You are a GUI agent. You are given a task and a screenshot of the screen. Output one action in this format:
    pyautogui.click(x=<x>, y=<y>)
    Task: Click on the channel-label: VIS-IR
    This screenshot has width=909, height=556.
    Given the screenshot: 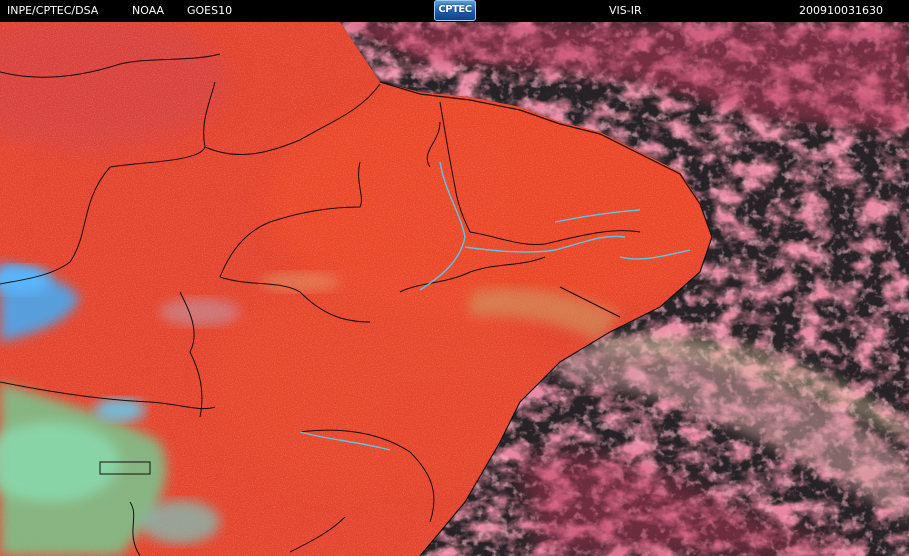 What is the action you would take?
    pyautogui.click(x=625, y=10)
    